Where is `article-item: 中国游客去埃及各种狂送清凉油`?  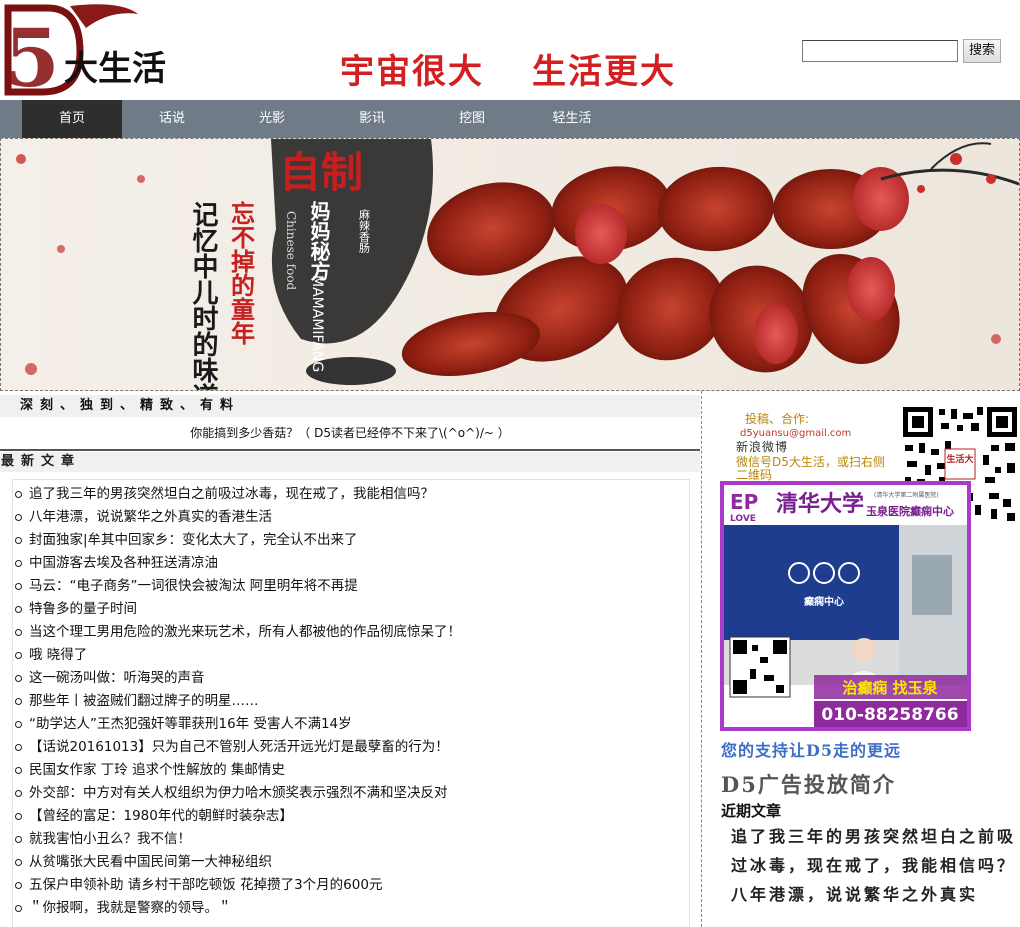 article-item: 中国游客去埃及各种狂送清凉油 is located at coordinates (351, 563).